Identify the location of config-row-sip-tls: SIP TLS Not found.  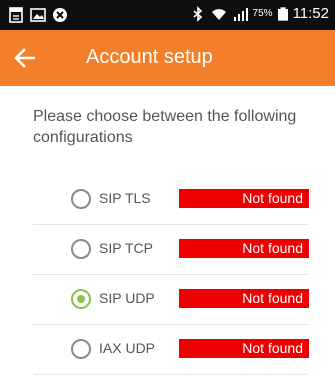
(171, 199).